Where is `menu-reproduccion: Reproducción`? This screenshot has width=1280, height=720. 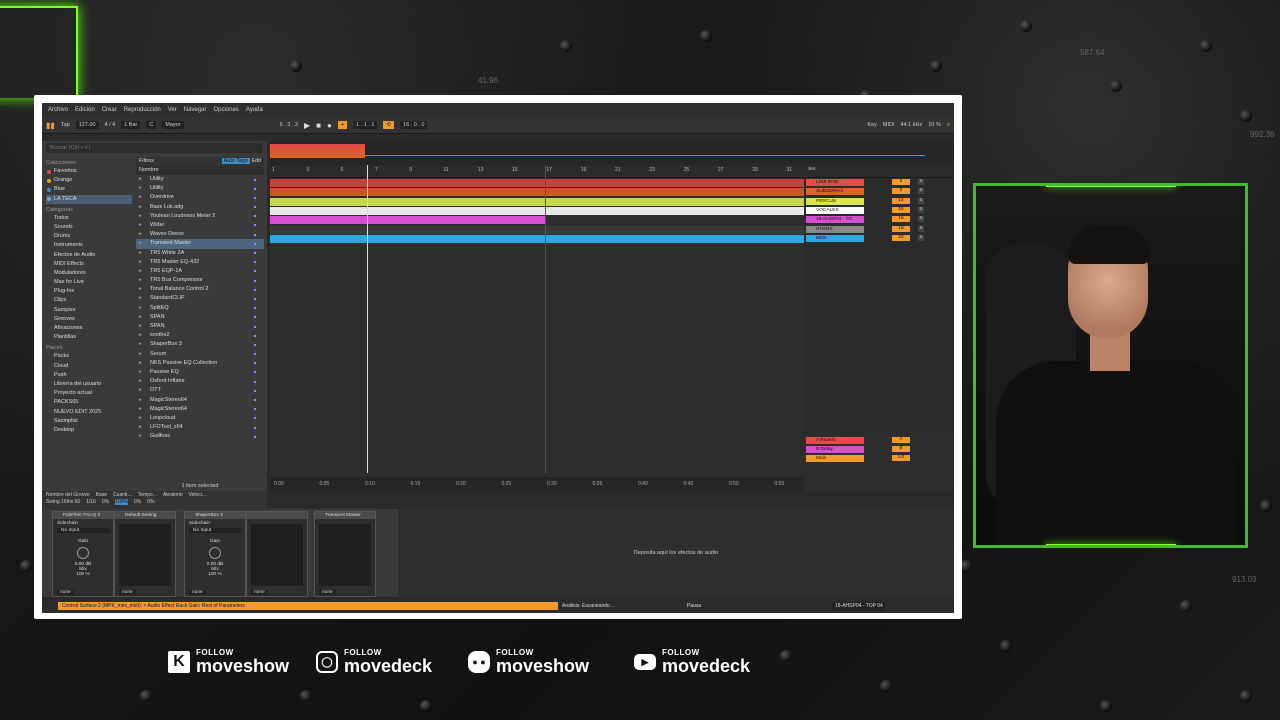
menu-reproduccion: Reproducción is located at coordinates (142, 110).